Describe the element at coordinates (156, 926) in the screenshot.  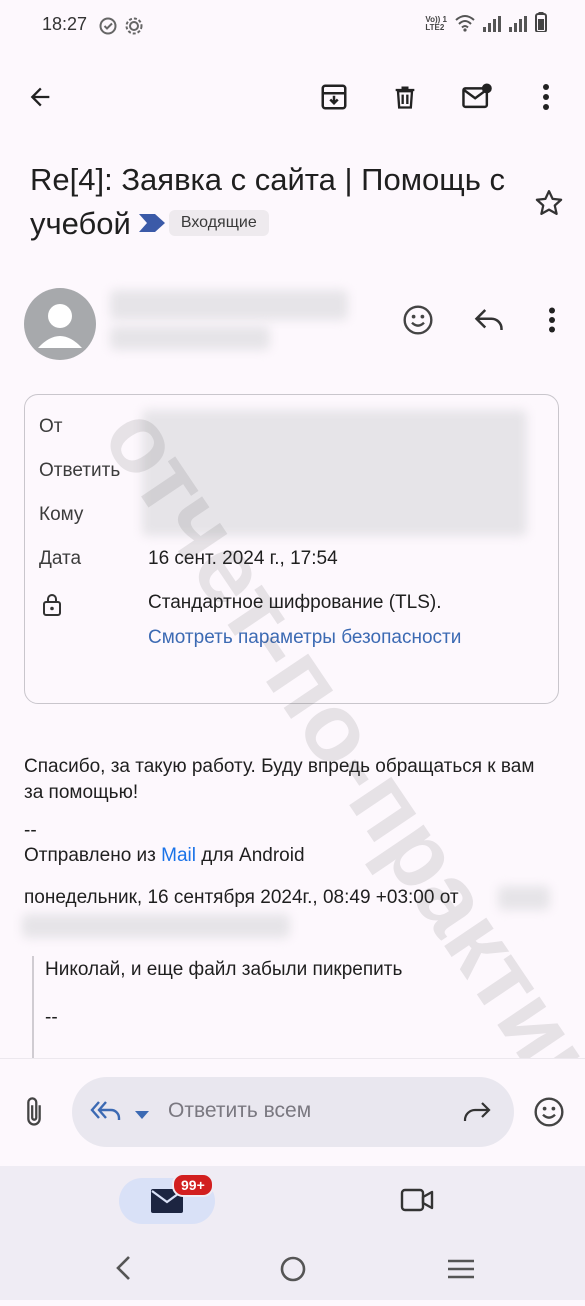
I see `quote-email-redacted` at that location.